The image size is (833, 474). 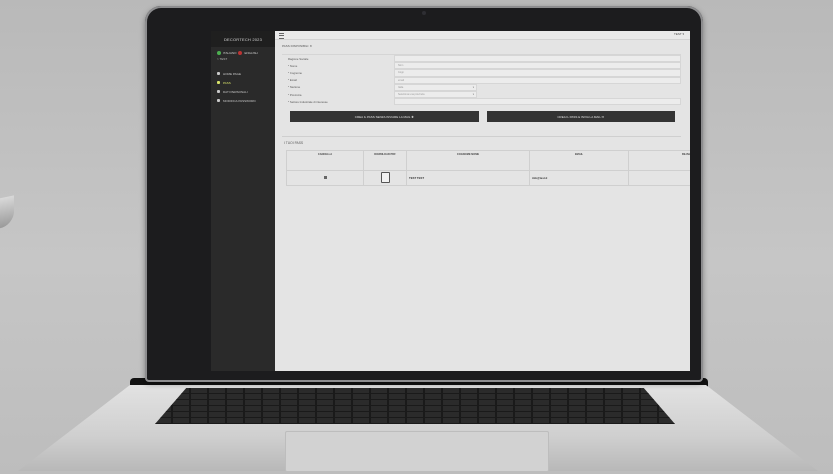 I want to click on sidebar-item-label: HOME PAGE, so click(x=232, y=73).